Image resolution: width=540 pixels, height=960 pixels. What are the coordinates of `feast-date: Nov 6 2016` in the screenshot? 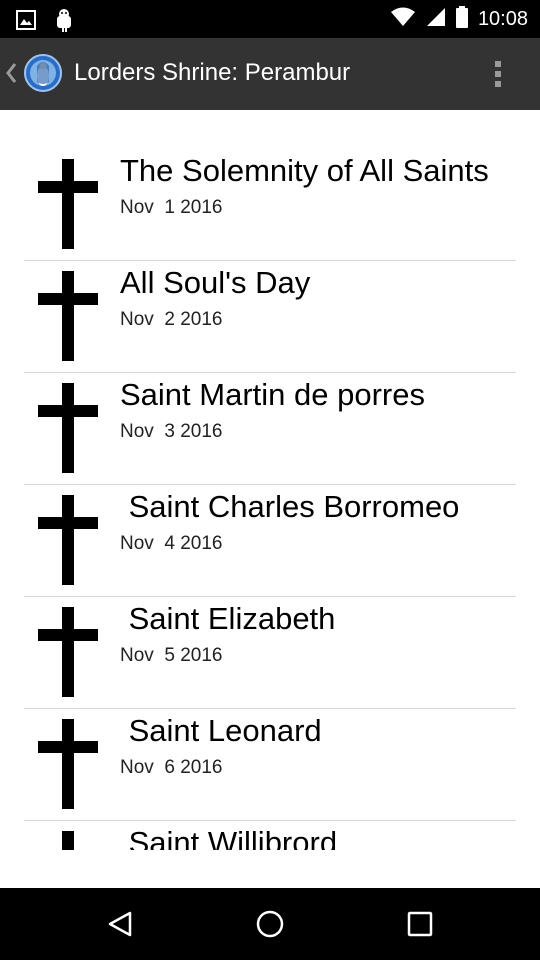 It's located at (171, 767).